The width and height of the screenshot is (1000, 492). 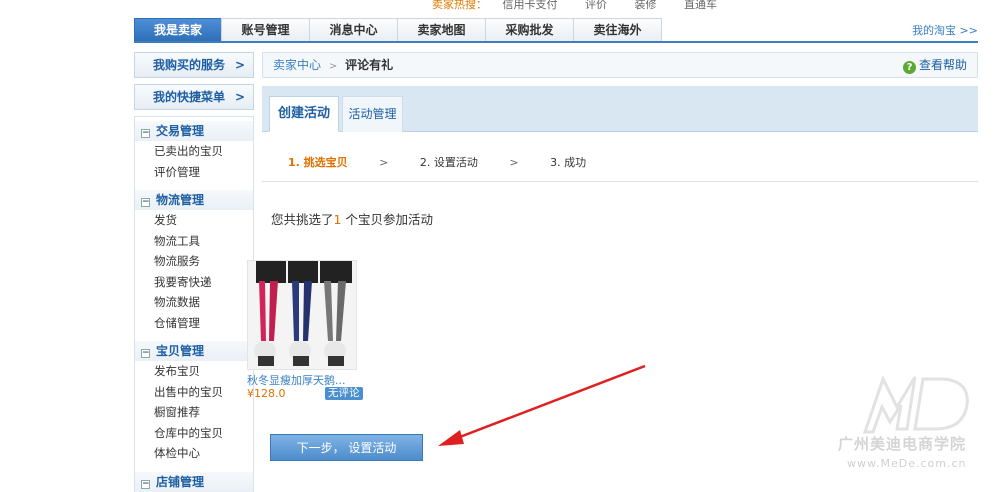 I want to click on menu-group-trade: − 交易管理 已卖出的宝贝 评价管理, so click(x=194, y=151).